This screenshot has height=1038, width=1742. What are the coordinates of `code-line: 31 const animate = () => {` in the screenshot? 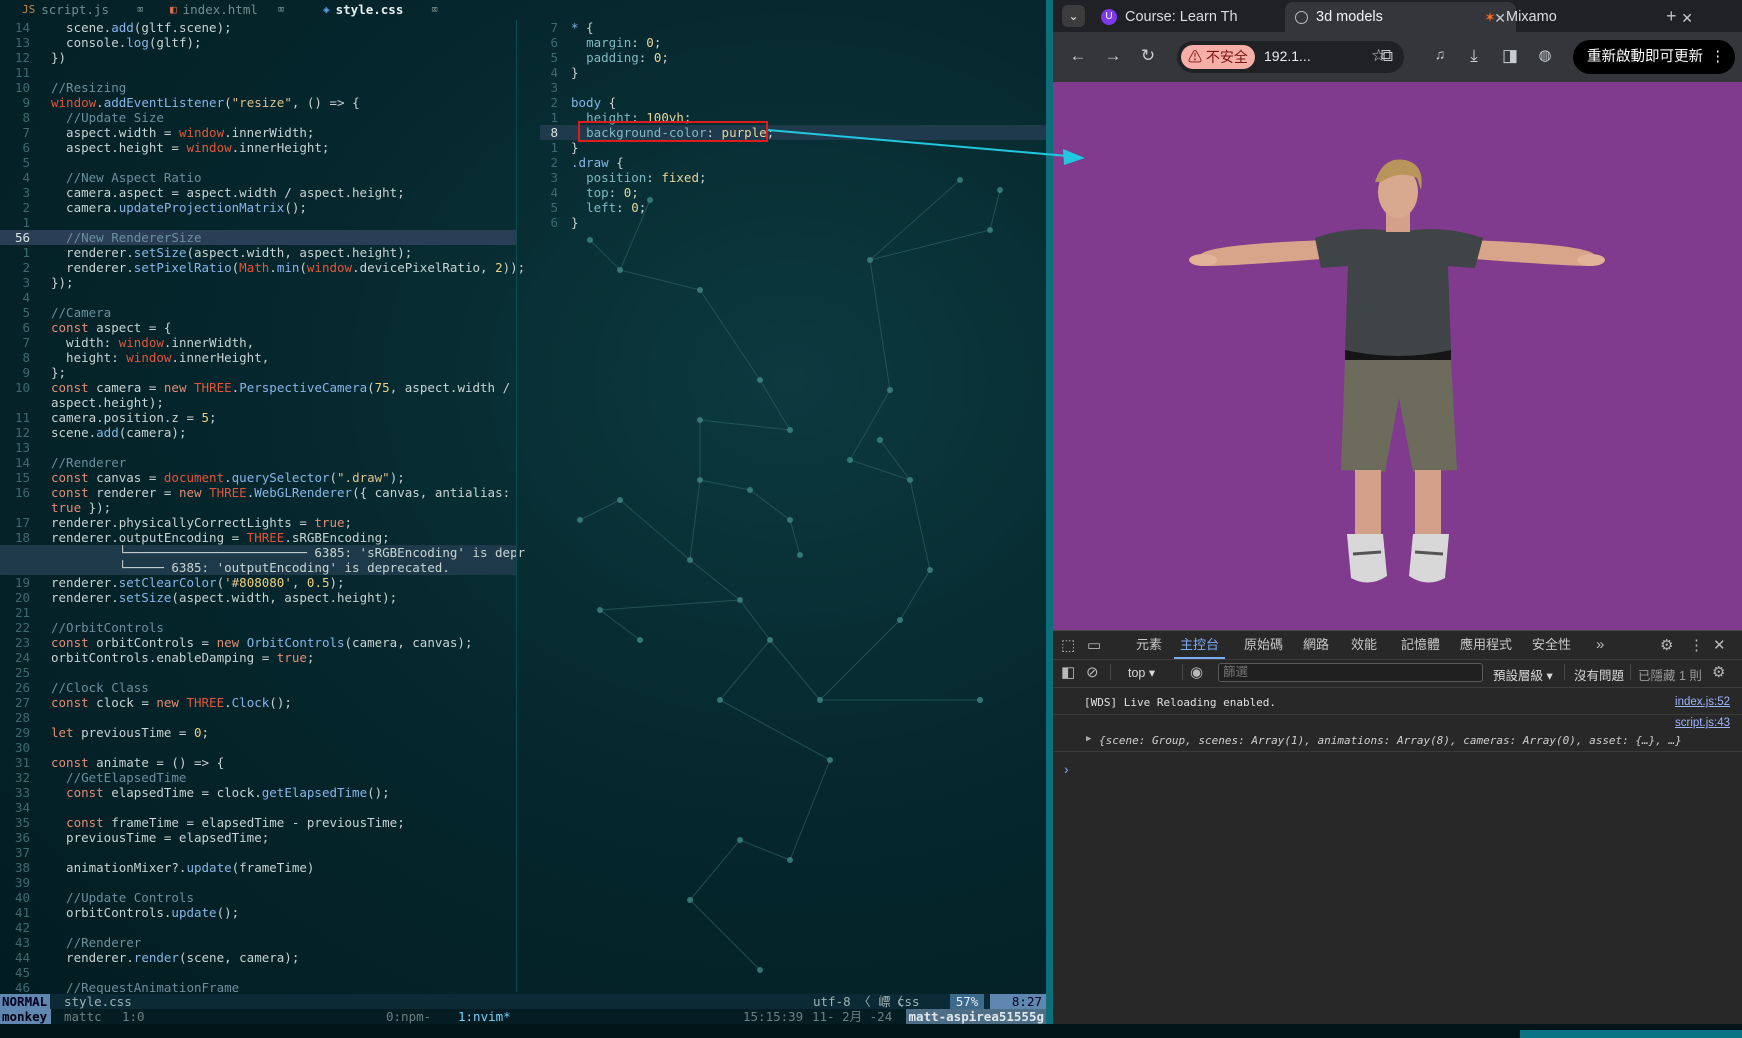 It's located at (258, 762).